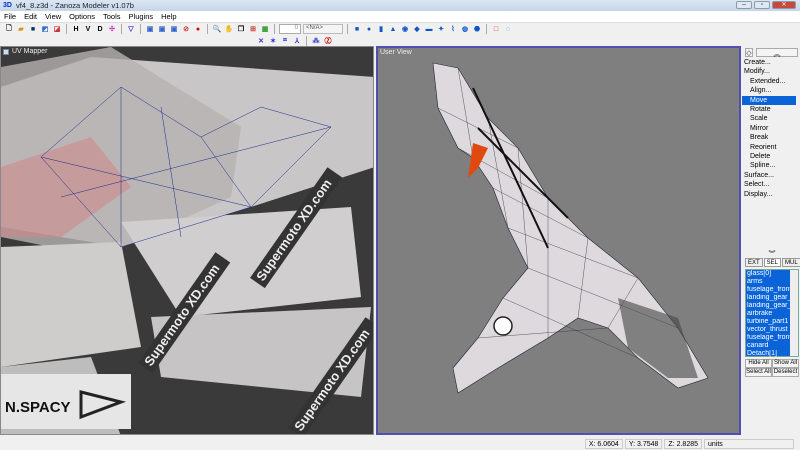  What do you see at coordinates (768, 330) in the screenshot?
I see `list-item: vector_thrust` at bounding box center [768, 330].